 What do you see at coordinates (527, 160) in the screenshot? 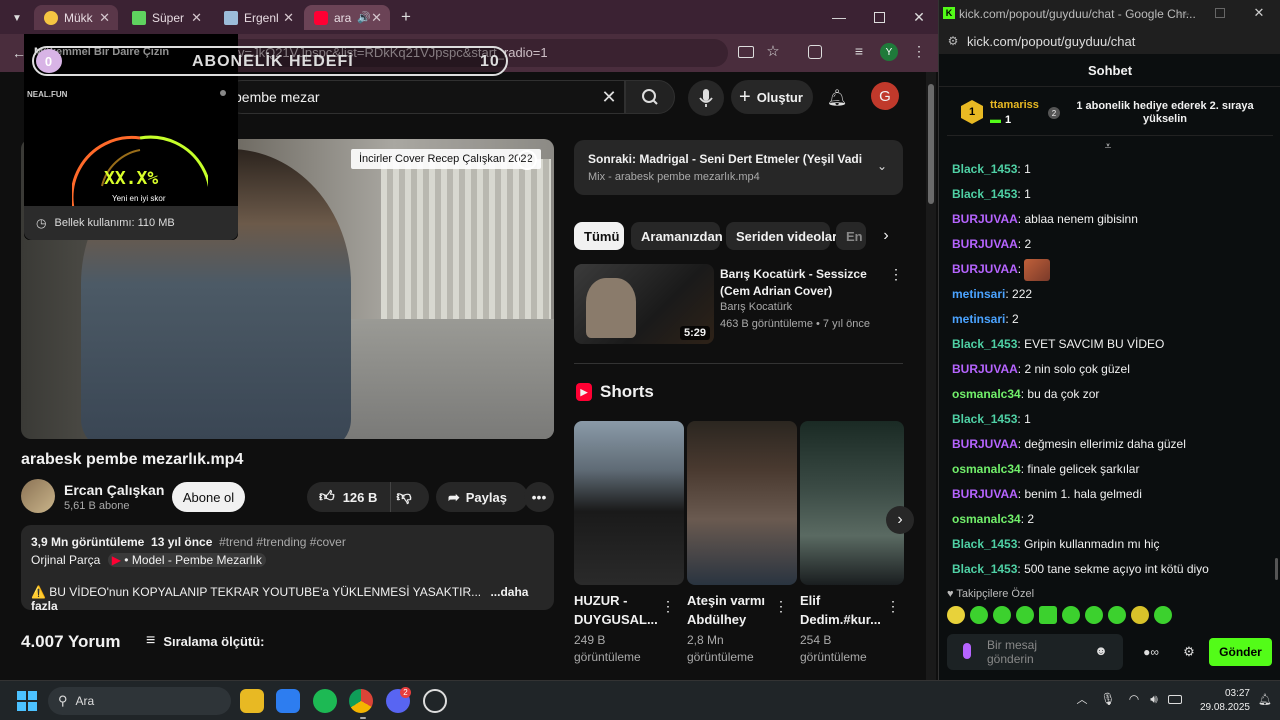
I see `info-icon: i` at bounding box center [527, 160].